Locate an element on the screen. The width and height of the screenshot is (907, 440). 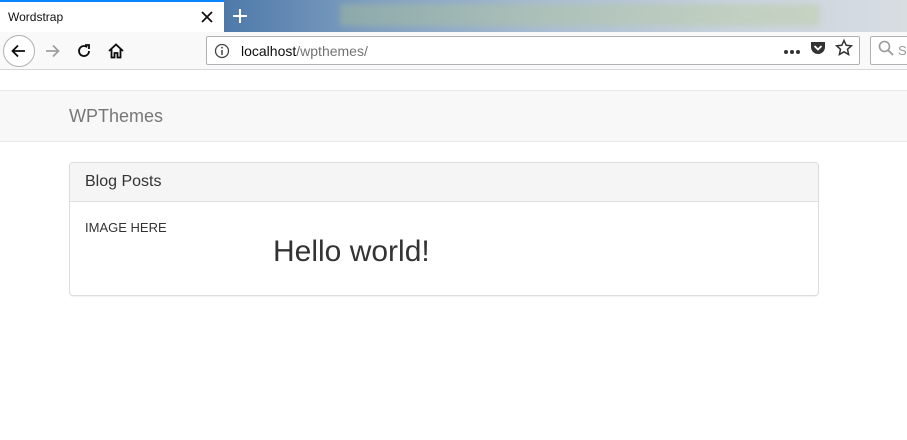
plus-icon is located at coordinates (240, 16).